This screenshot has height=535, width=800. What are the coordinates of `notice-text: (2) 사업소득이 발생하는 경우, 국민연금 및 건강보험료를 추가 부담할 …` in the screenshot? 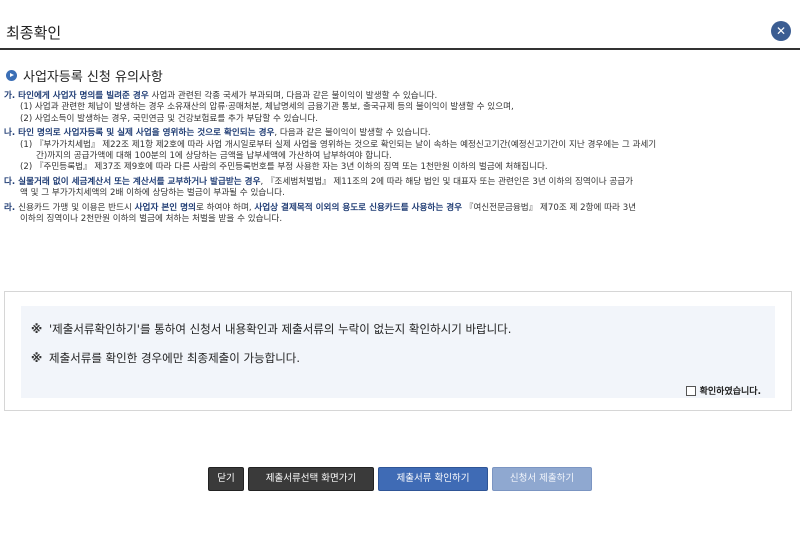 It's located at (169, 118).